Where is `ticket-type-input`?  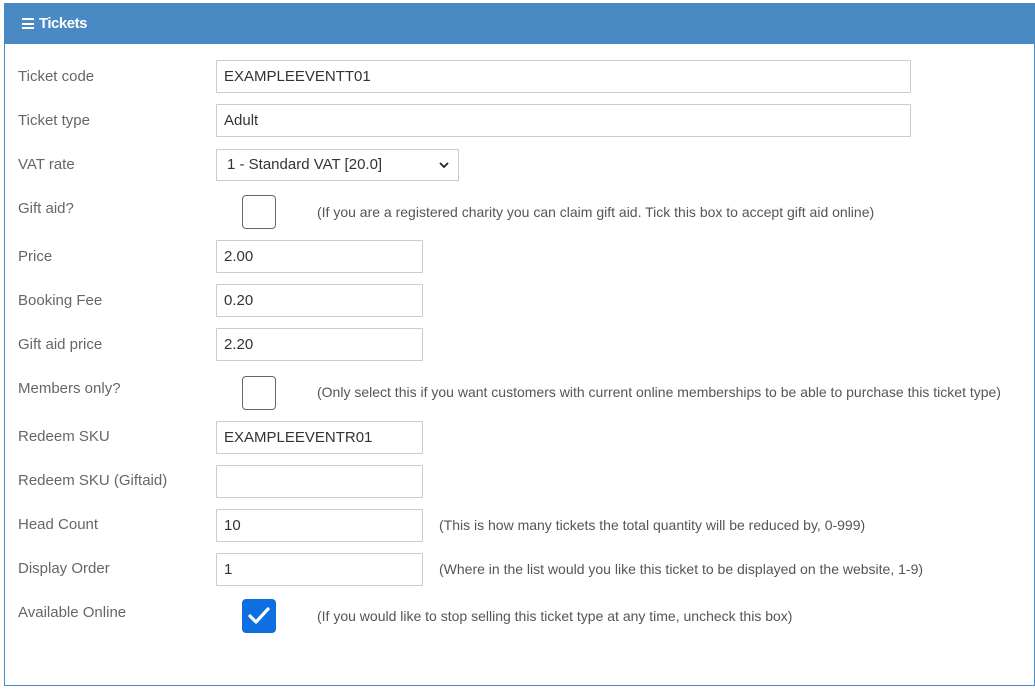
ticket-type-input is located at coordinates (563, 120).